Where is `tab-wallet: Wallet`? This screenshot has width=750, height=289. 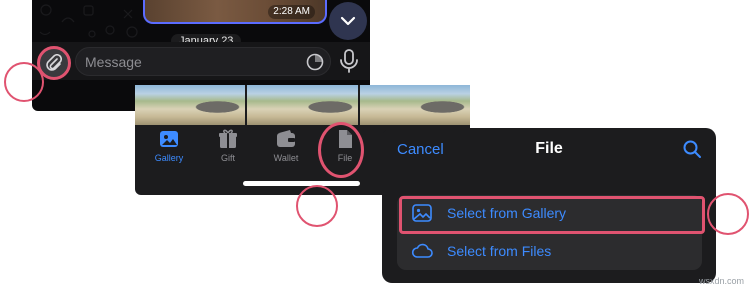
tab-wallet: Wallet is located at coordinates (286, 145).